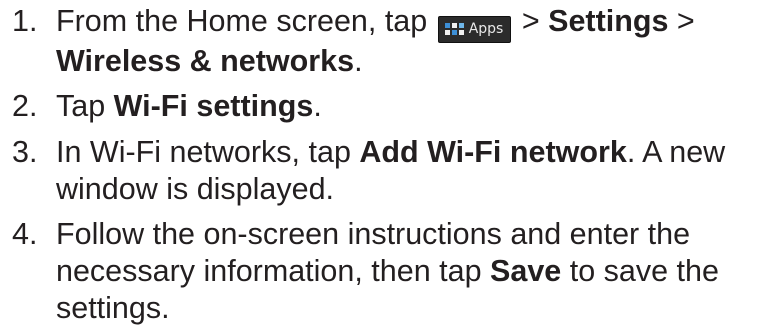 The image size is (765, 336). Describe the element at coordinates (454, 29) in the screenshot. I see `apps-grid-icon` at that location.